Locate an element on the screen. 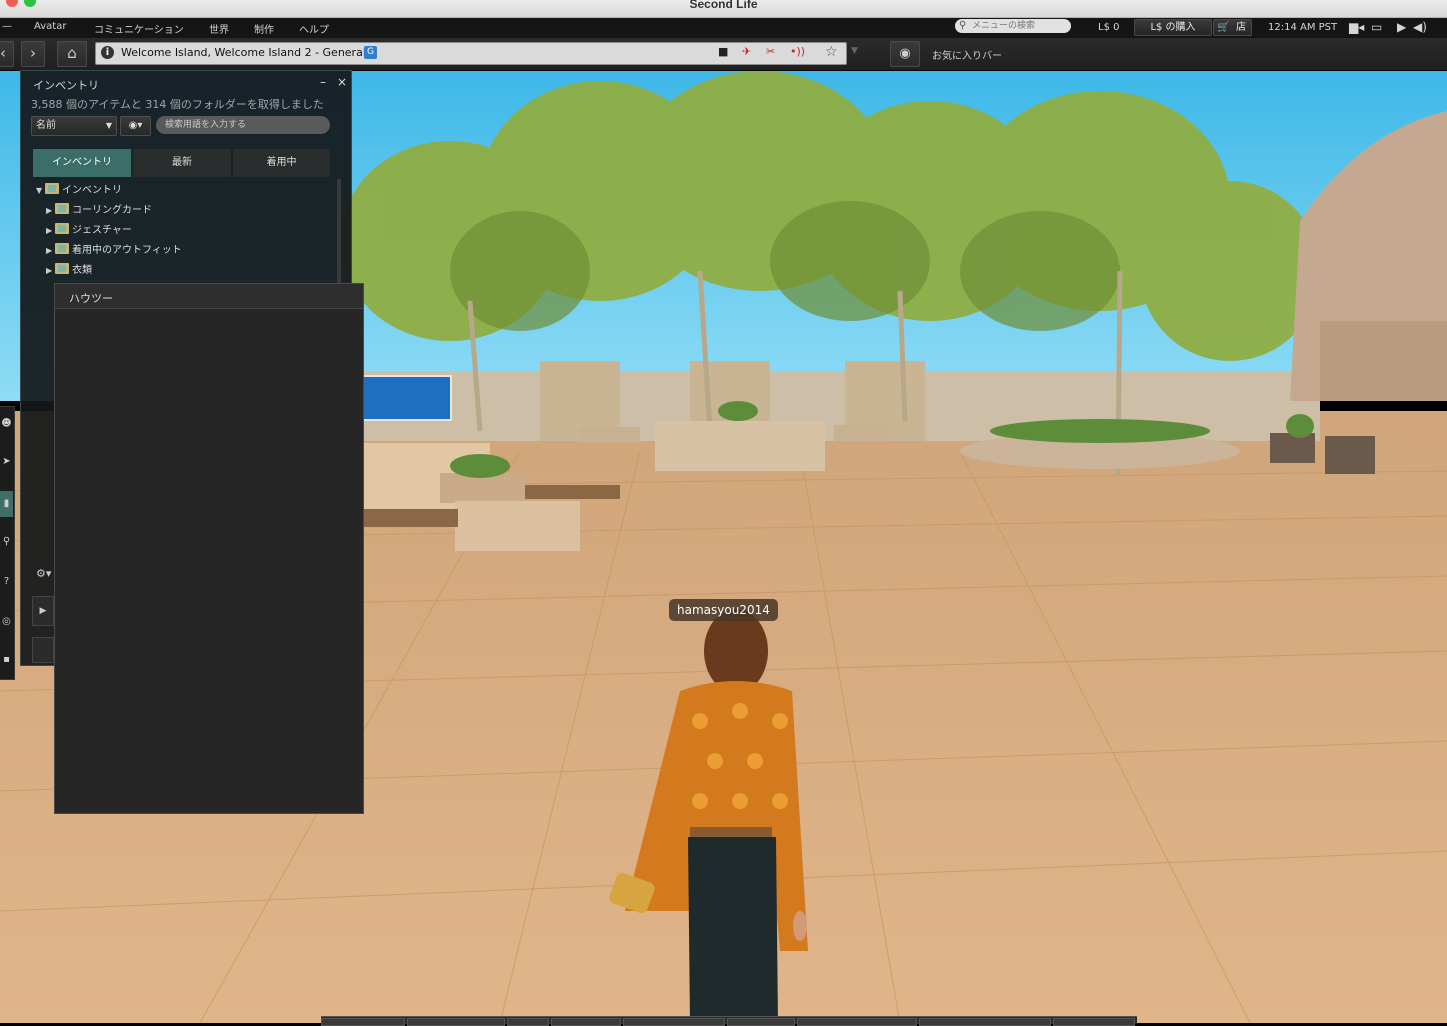  camera-icon: ▪ is located at coordinates (6, 659).